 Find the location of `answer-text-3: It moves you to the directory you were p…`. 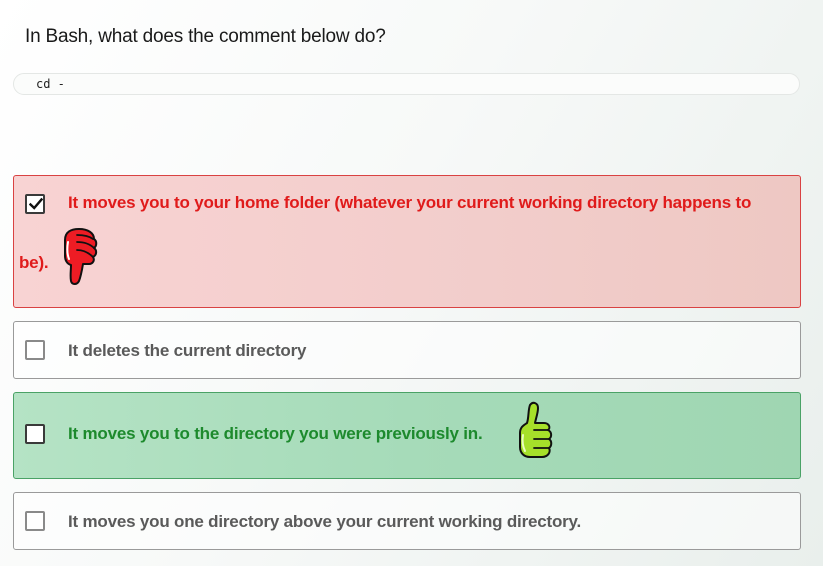

answer-text-3: It moves you to the directory you were p… is located at coordinates (275, 433).